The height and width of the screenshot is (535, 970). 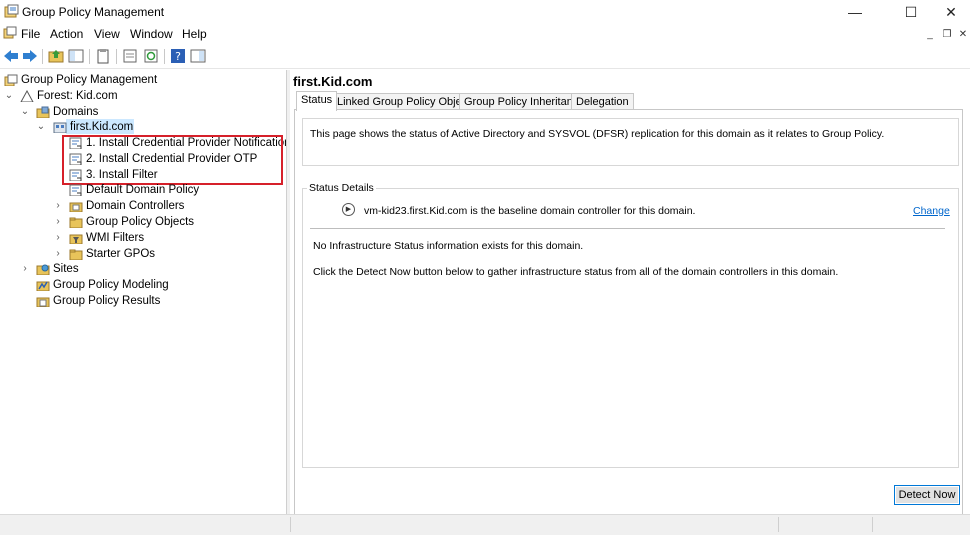 I want to click on tree-label: Domains, so click(x=76, y=112).